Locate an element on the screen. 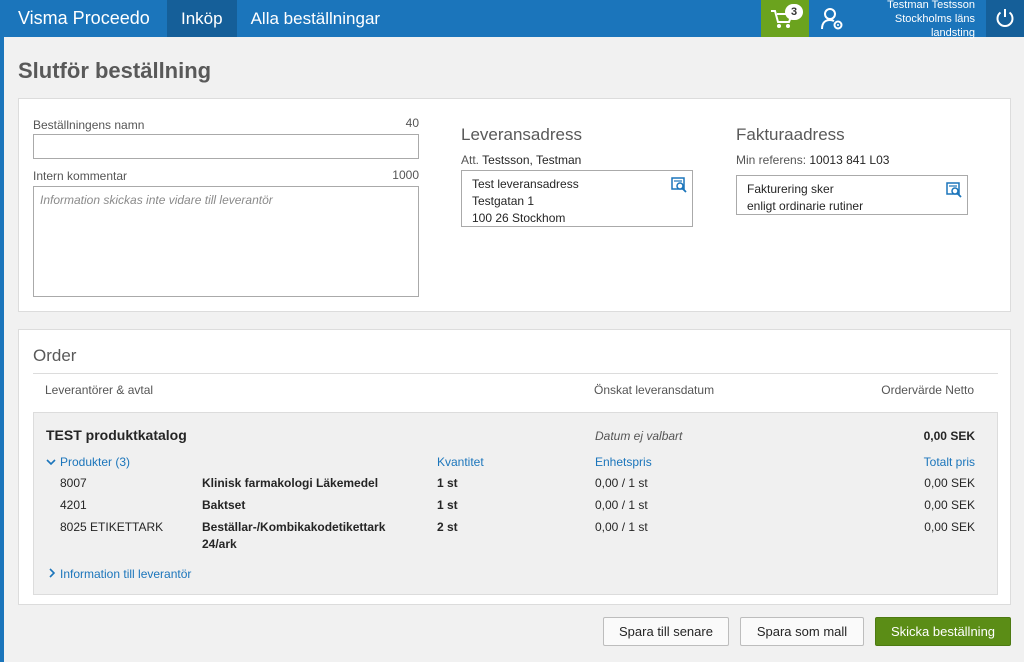 This screenshot has width=1024, height=662. invoice-ref: Min referens: 10013 841 L03 is located at coordinates (812, 160).